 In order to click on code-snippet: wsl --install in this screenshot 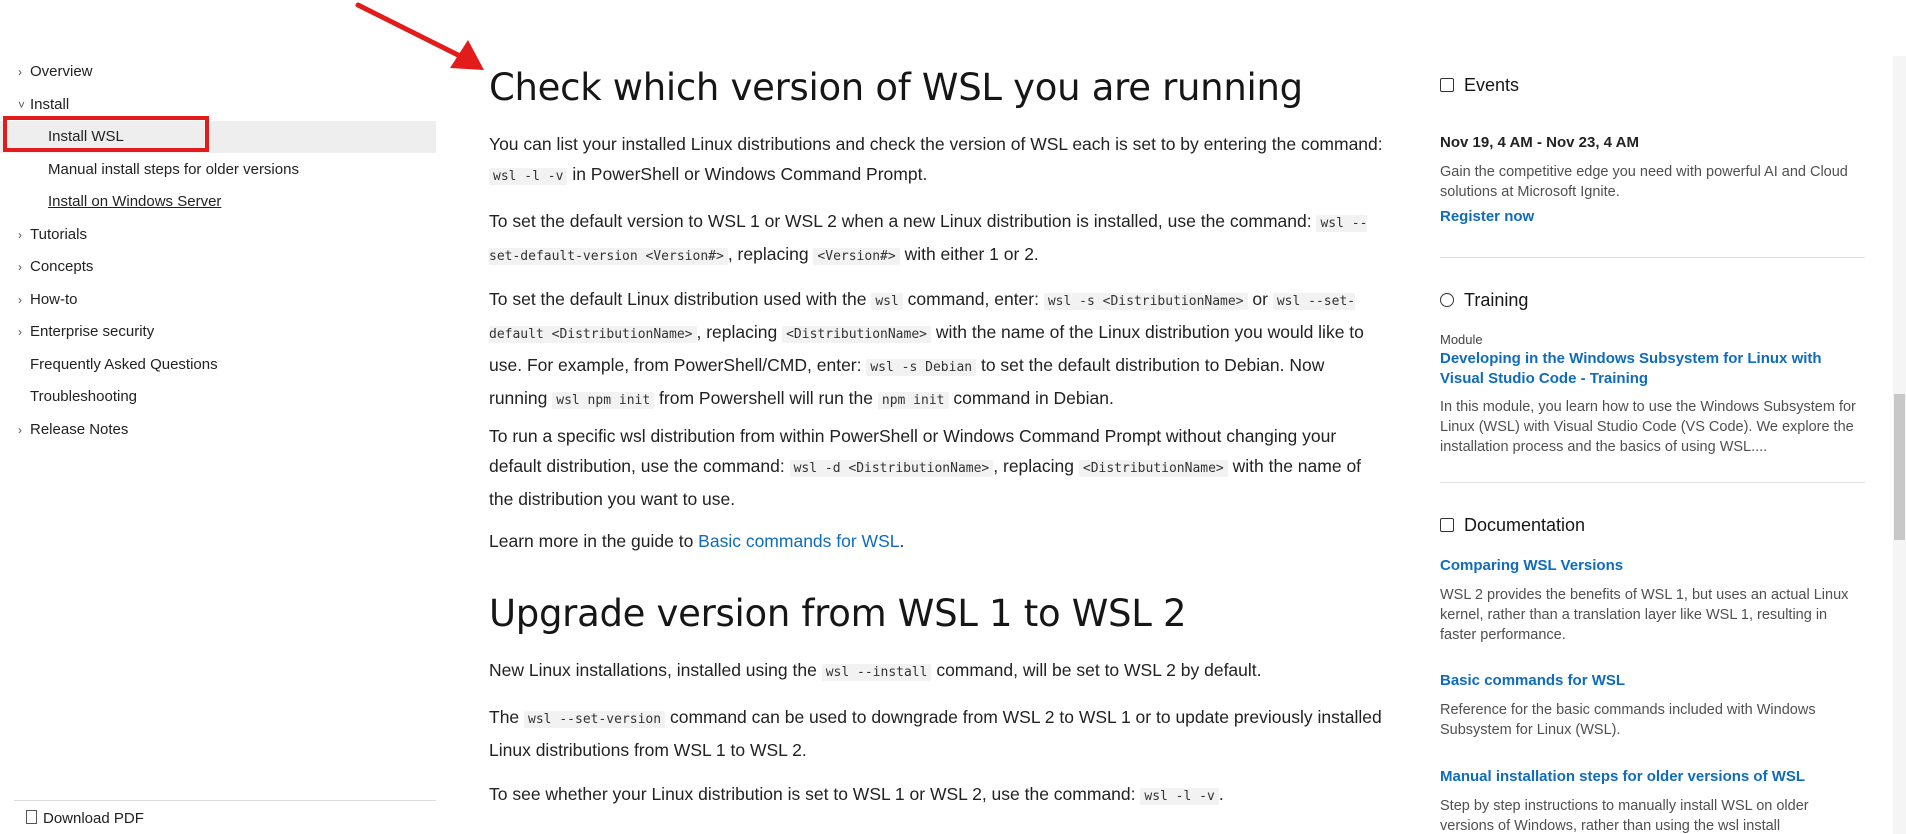, I will do `click(876, 672)`.